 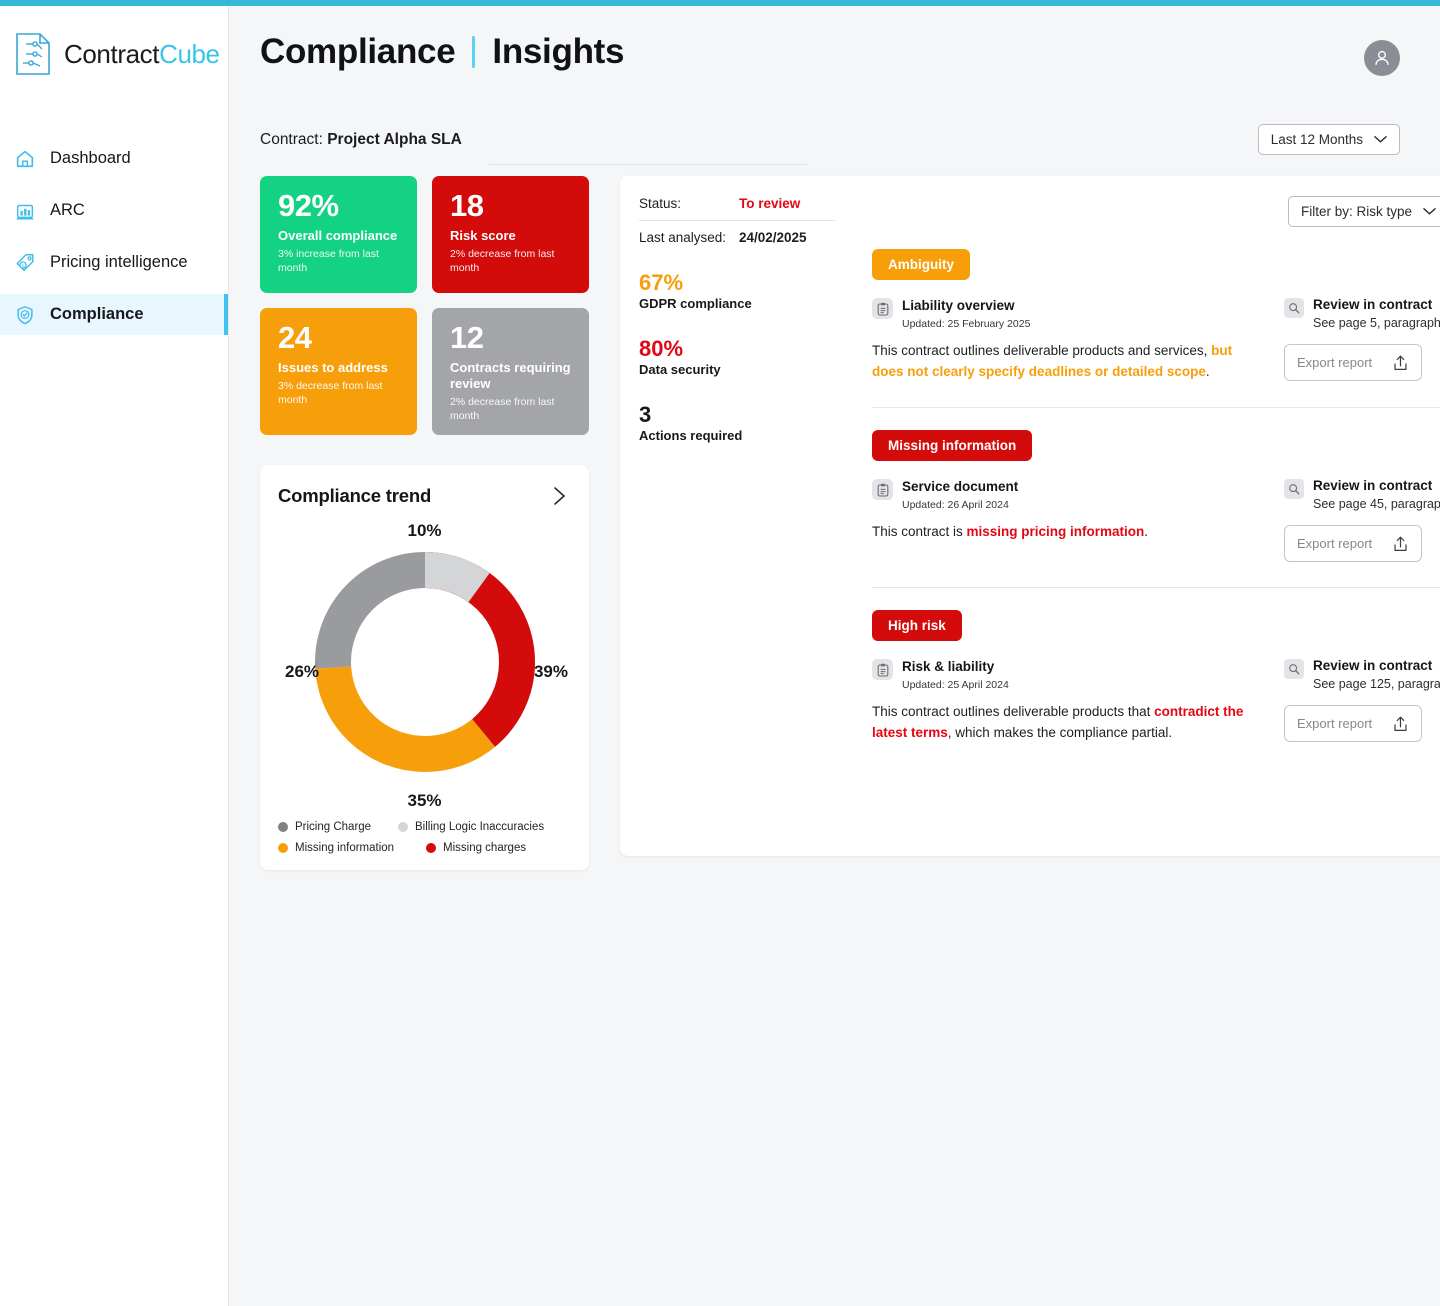 What do you see at coordinates (114, 314) in the screenshot?
I see `sidebar-item-compliance: Compliance` at bounding box center [114, 314].